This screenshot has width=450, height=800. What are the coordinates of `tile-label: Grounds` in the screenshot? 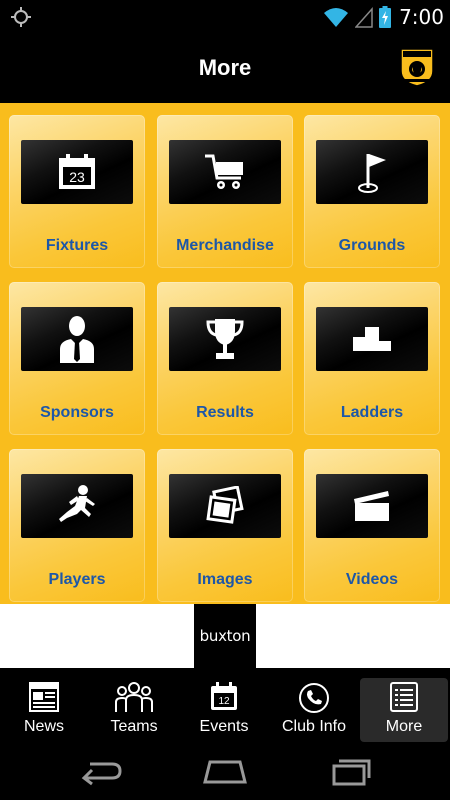 It's located at (372, 245).